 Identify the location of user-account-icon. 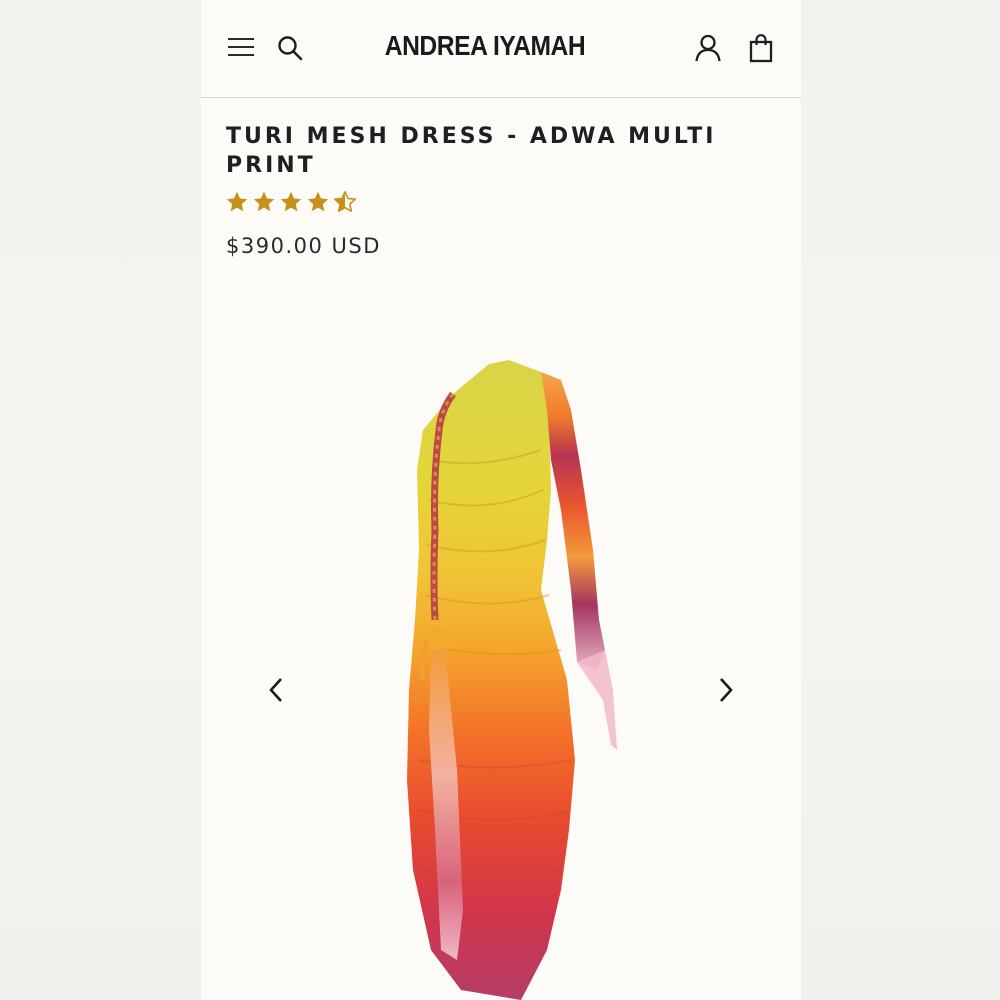
(708, 48).